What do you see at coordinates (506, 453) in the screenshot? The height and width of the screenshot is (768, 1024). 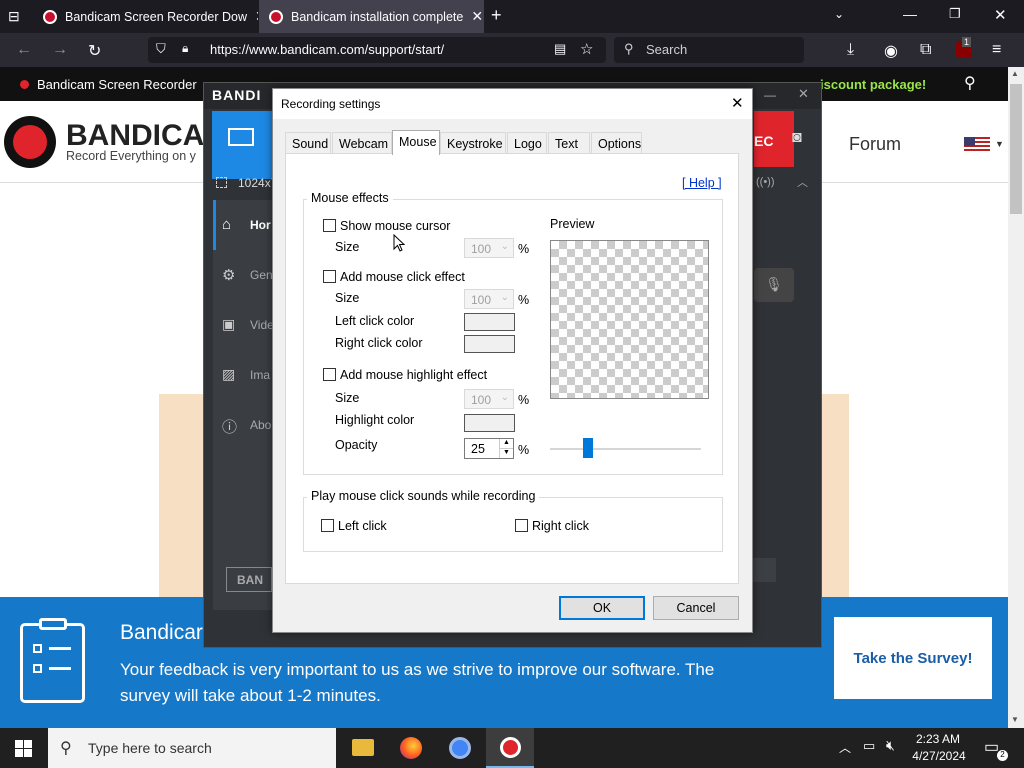 I see `spin-down-icon: ▼` at bounding box center [506, 453].